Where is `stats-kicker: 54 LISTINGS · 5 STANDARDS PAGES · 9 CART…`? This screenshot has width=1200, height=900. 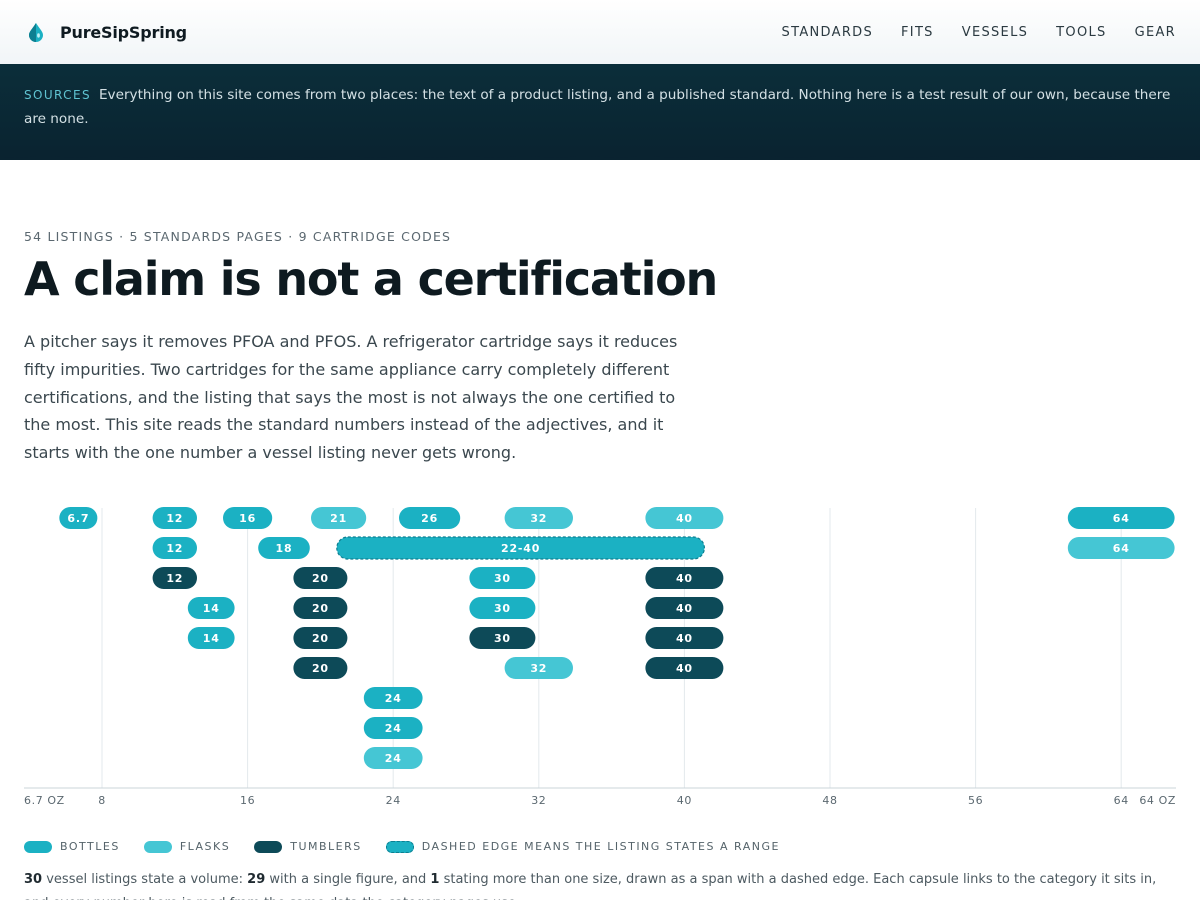 stats-kicker: 54 LISTINGS · 5 STANDARDS PAGES · 9 CART… is located at coordinates (238, 236).